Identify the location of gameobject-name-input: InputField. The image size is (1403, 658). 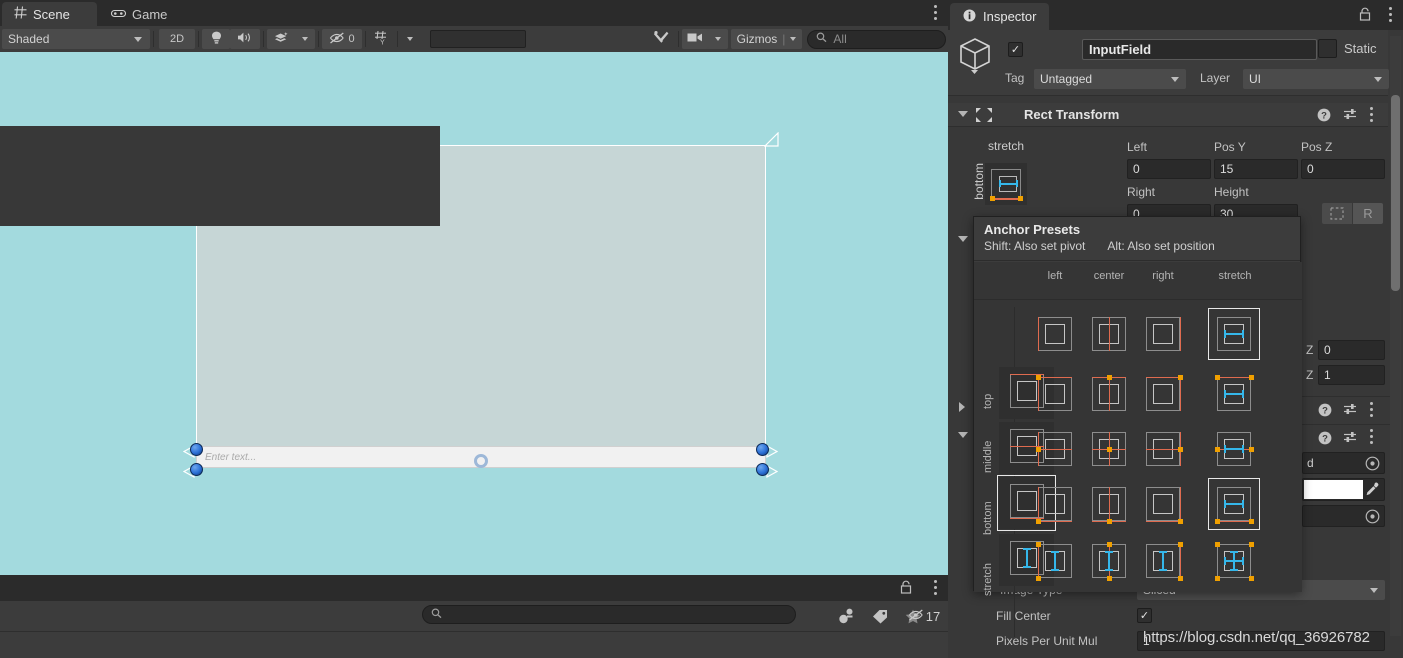
(1199, 49).